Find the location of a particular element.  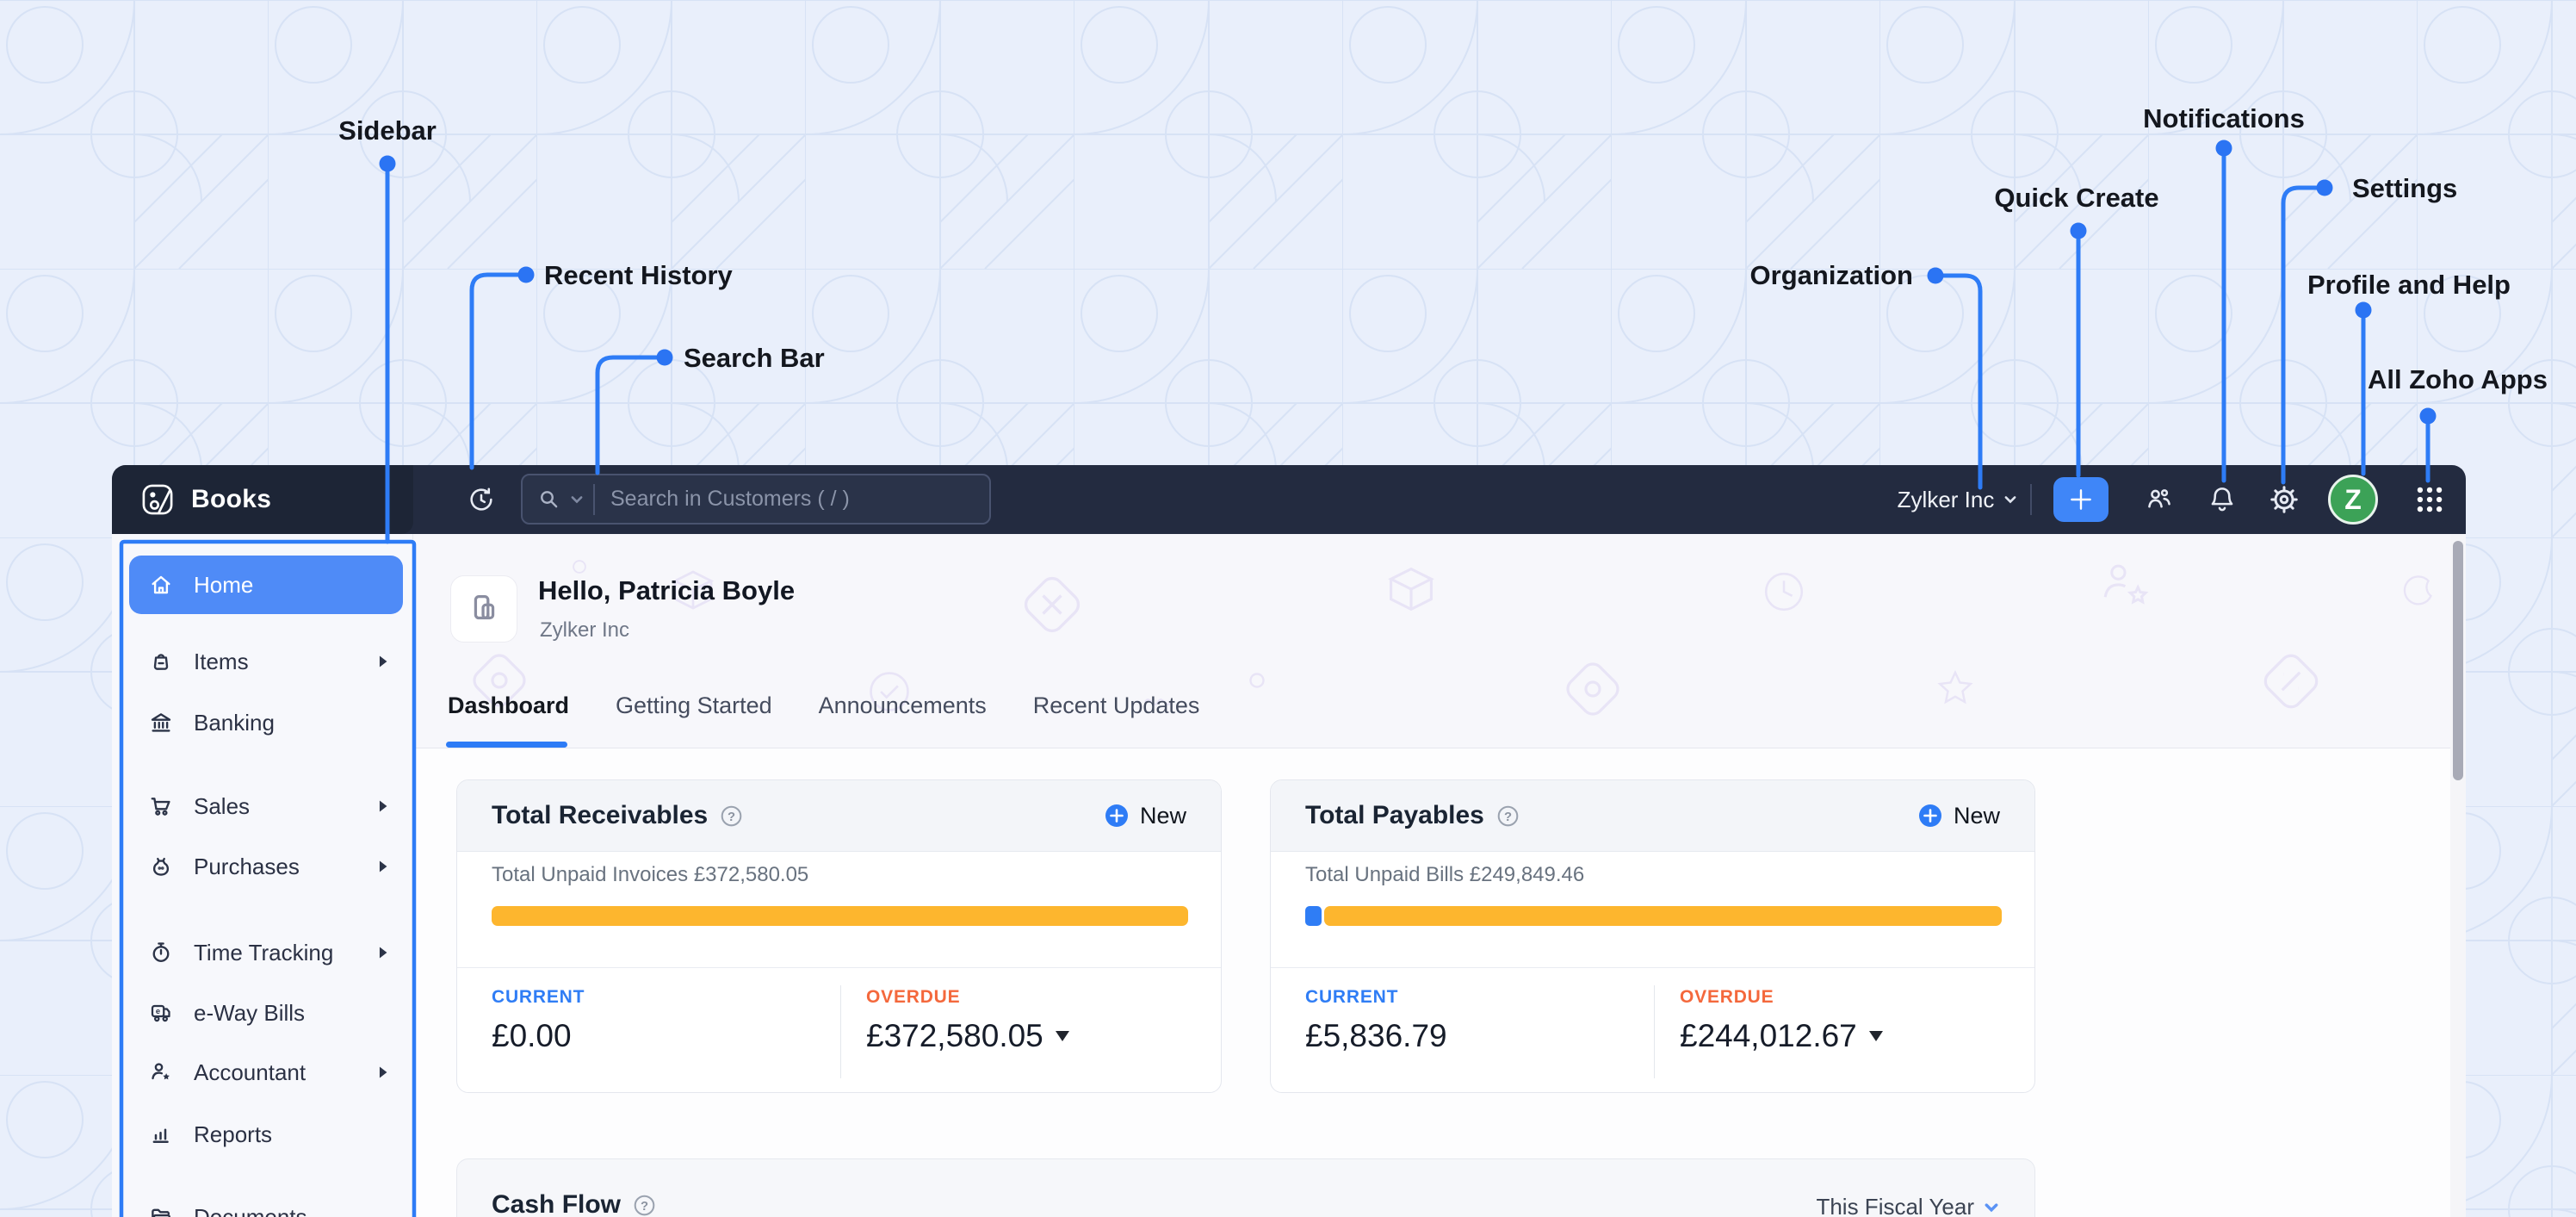

tab-recent-updates: Recent Updates is located at coordinates (1116, 705).